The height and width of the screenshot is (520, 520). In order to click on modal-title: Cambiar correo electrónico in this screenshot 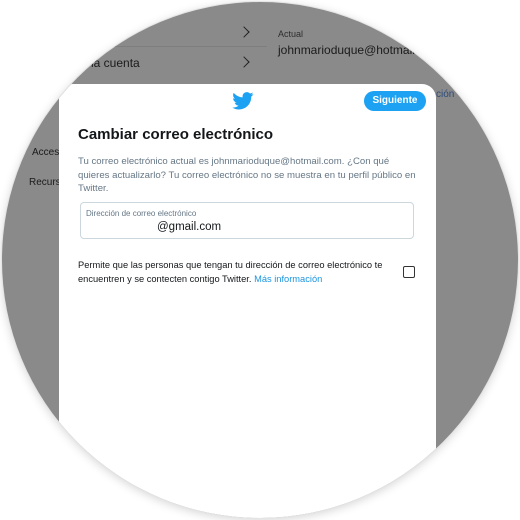, I will do `click(176, 134)`.